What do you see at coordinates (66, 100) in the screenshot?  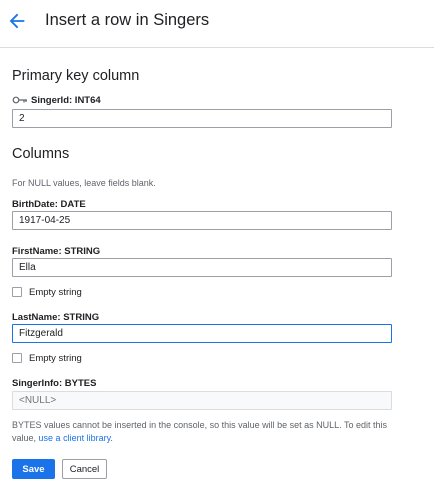 I see `singerid-label: SingerId: INT64` at bounding box center [66, 100].